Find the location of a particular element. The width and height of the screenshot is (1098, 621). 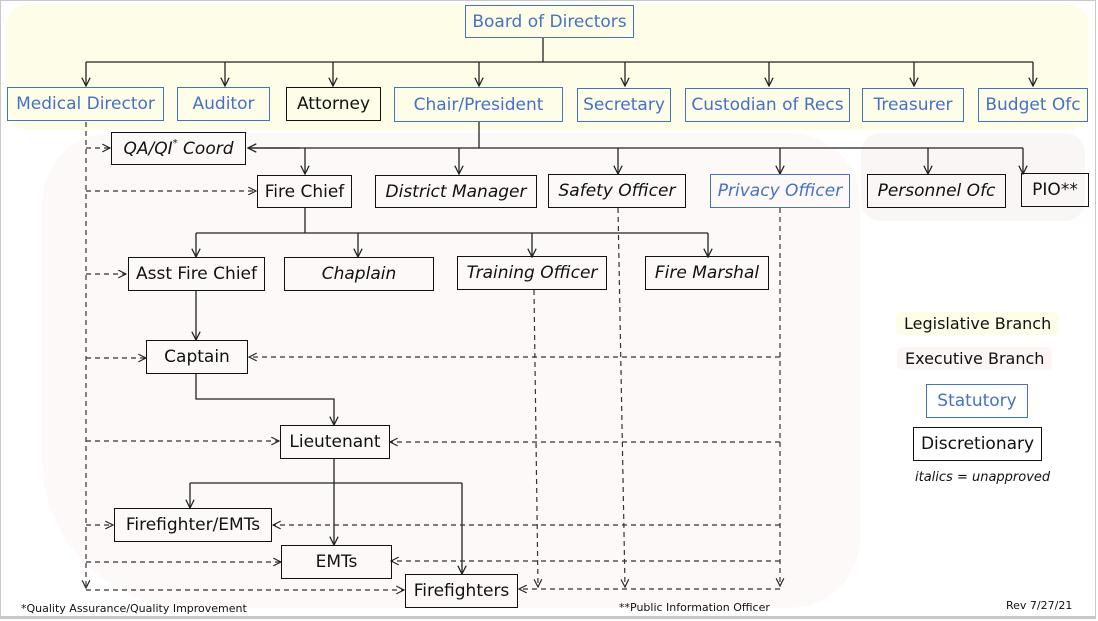

node-label: Firefighters is located at coordinates (461, 591).